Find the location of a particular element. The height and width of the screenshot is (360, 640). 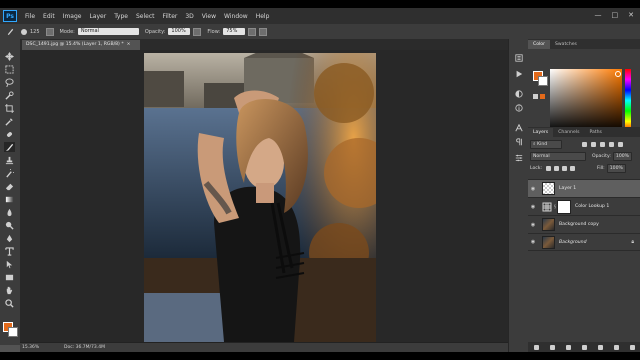

menu-window: Window is located at coordinates (236, 16).